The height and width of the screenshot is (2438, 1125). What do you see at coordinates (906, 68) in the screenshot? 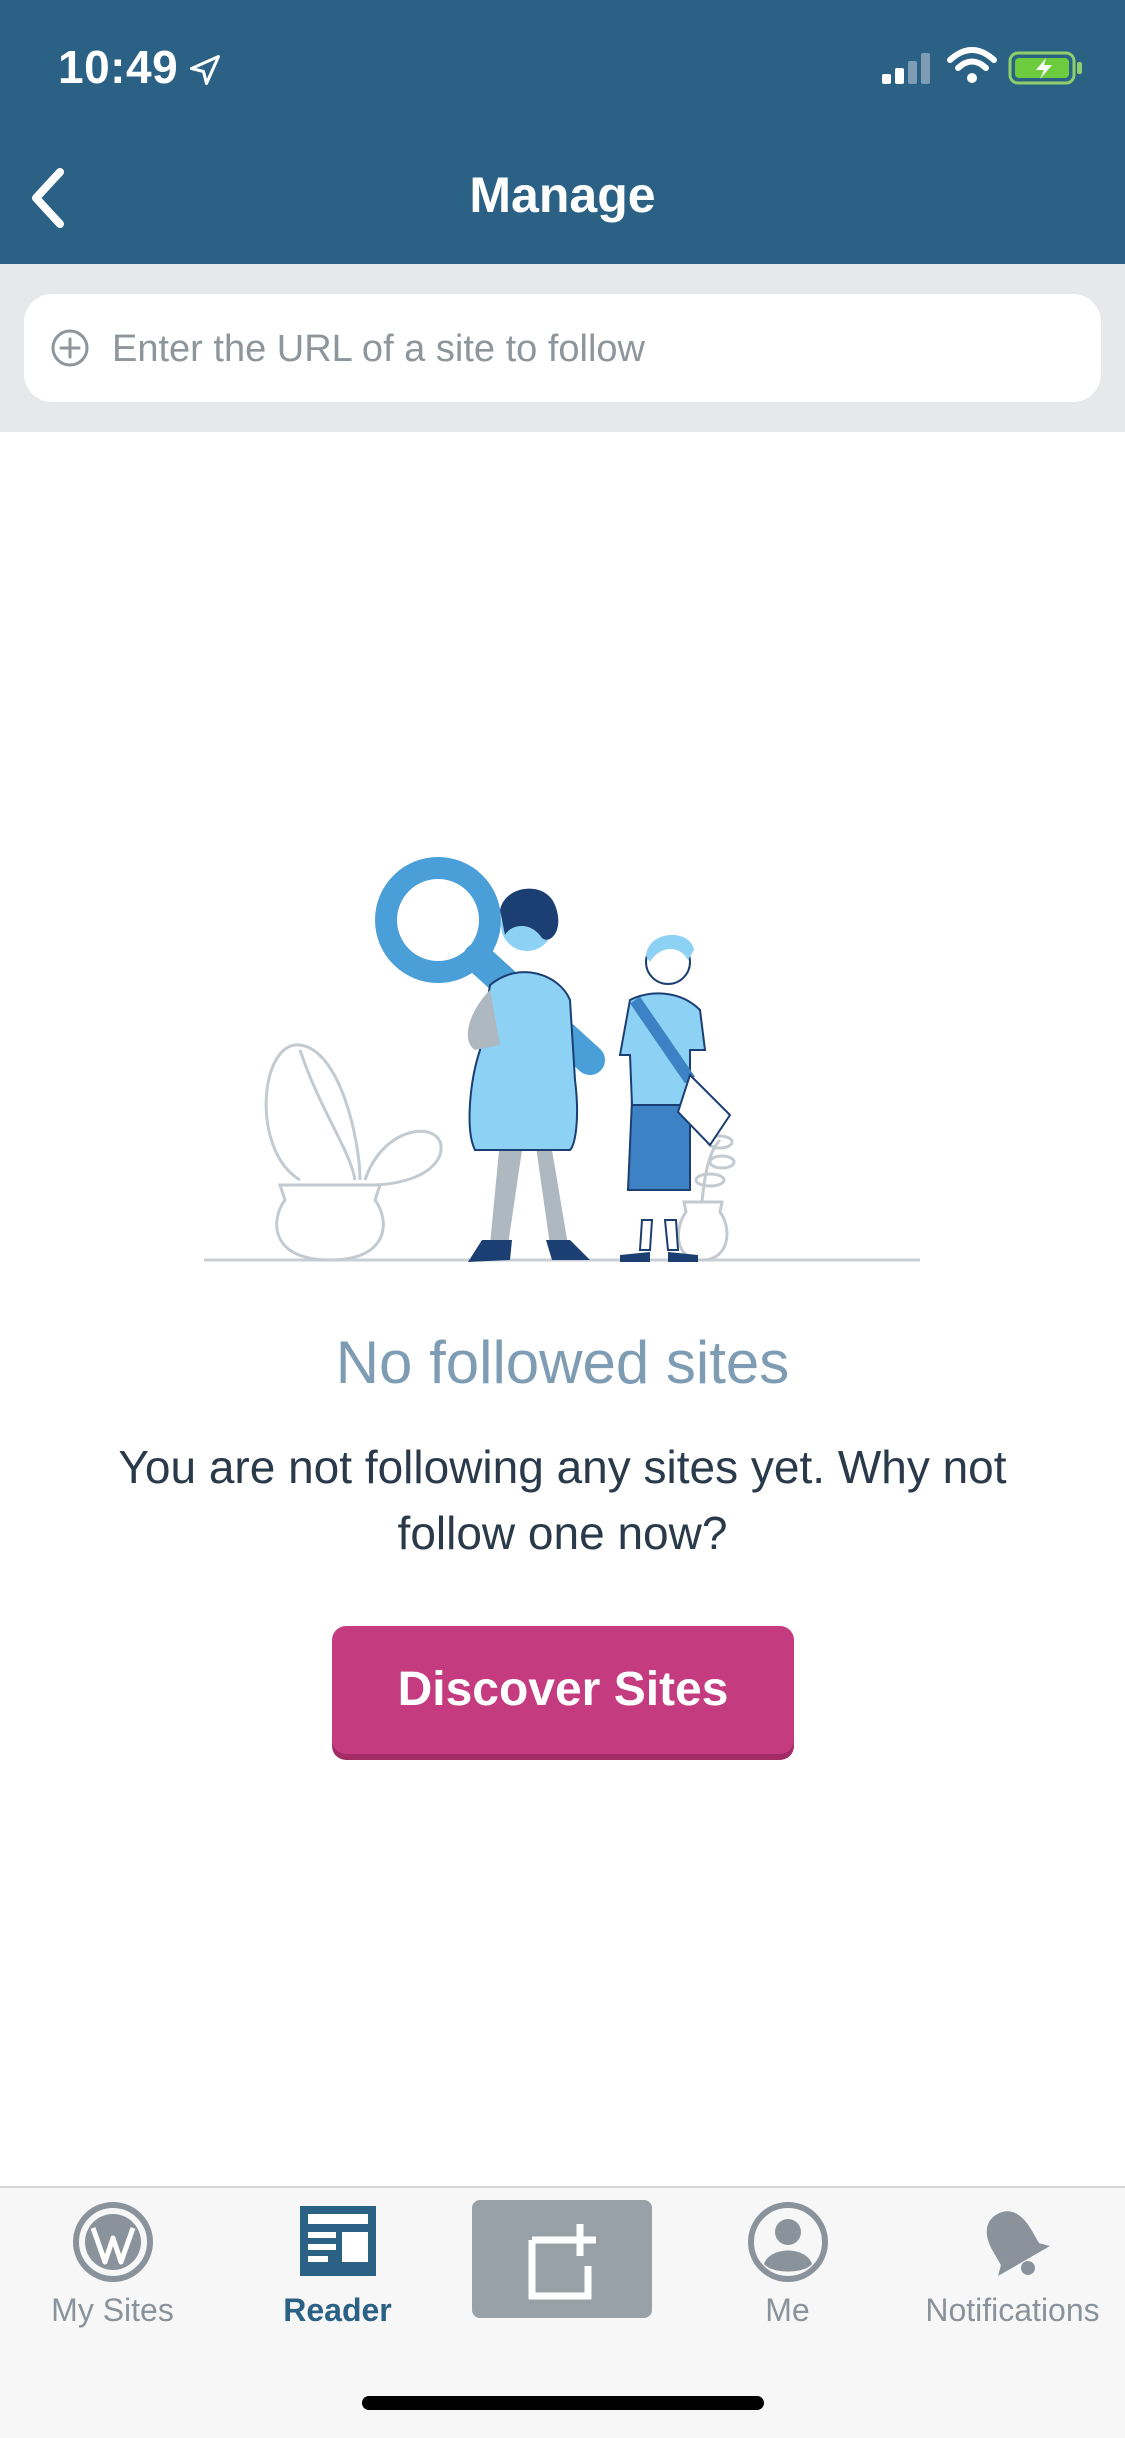
I see `cellular-signal-icon` at bounding box center [906, 68].